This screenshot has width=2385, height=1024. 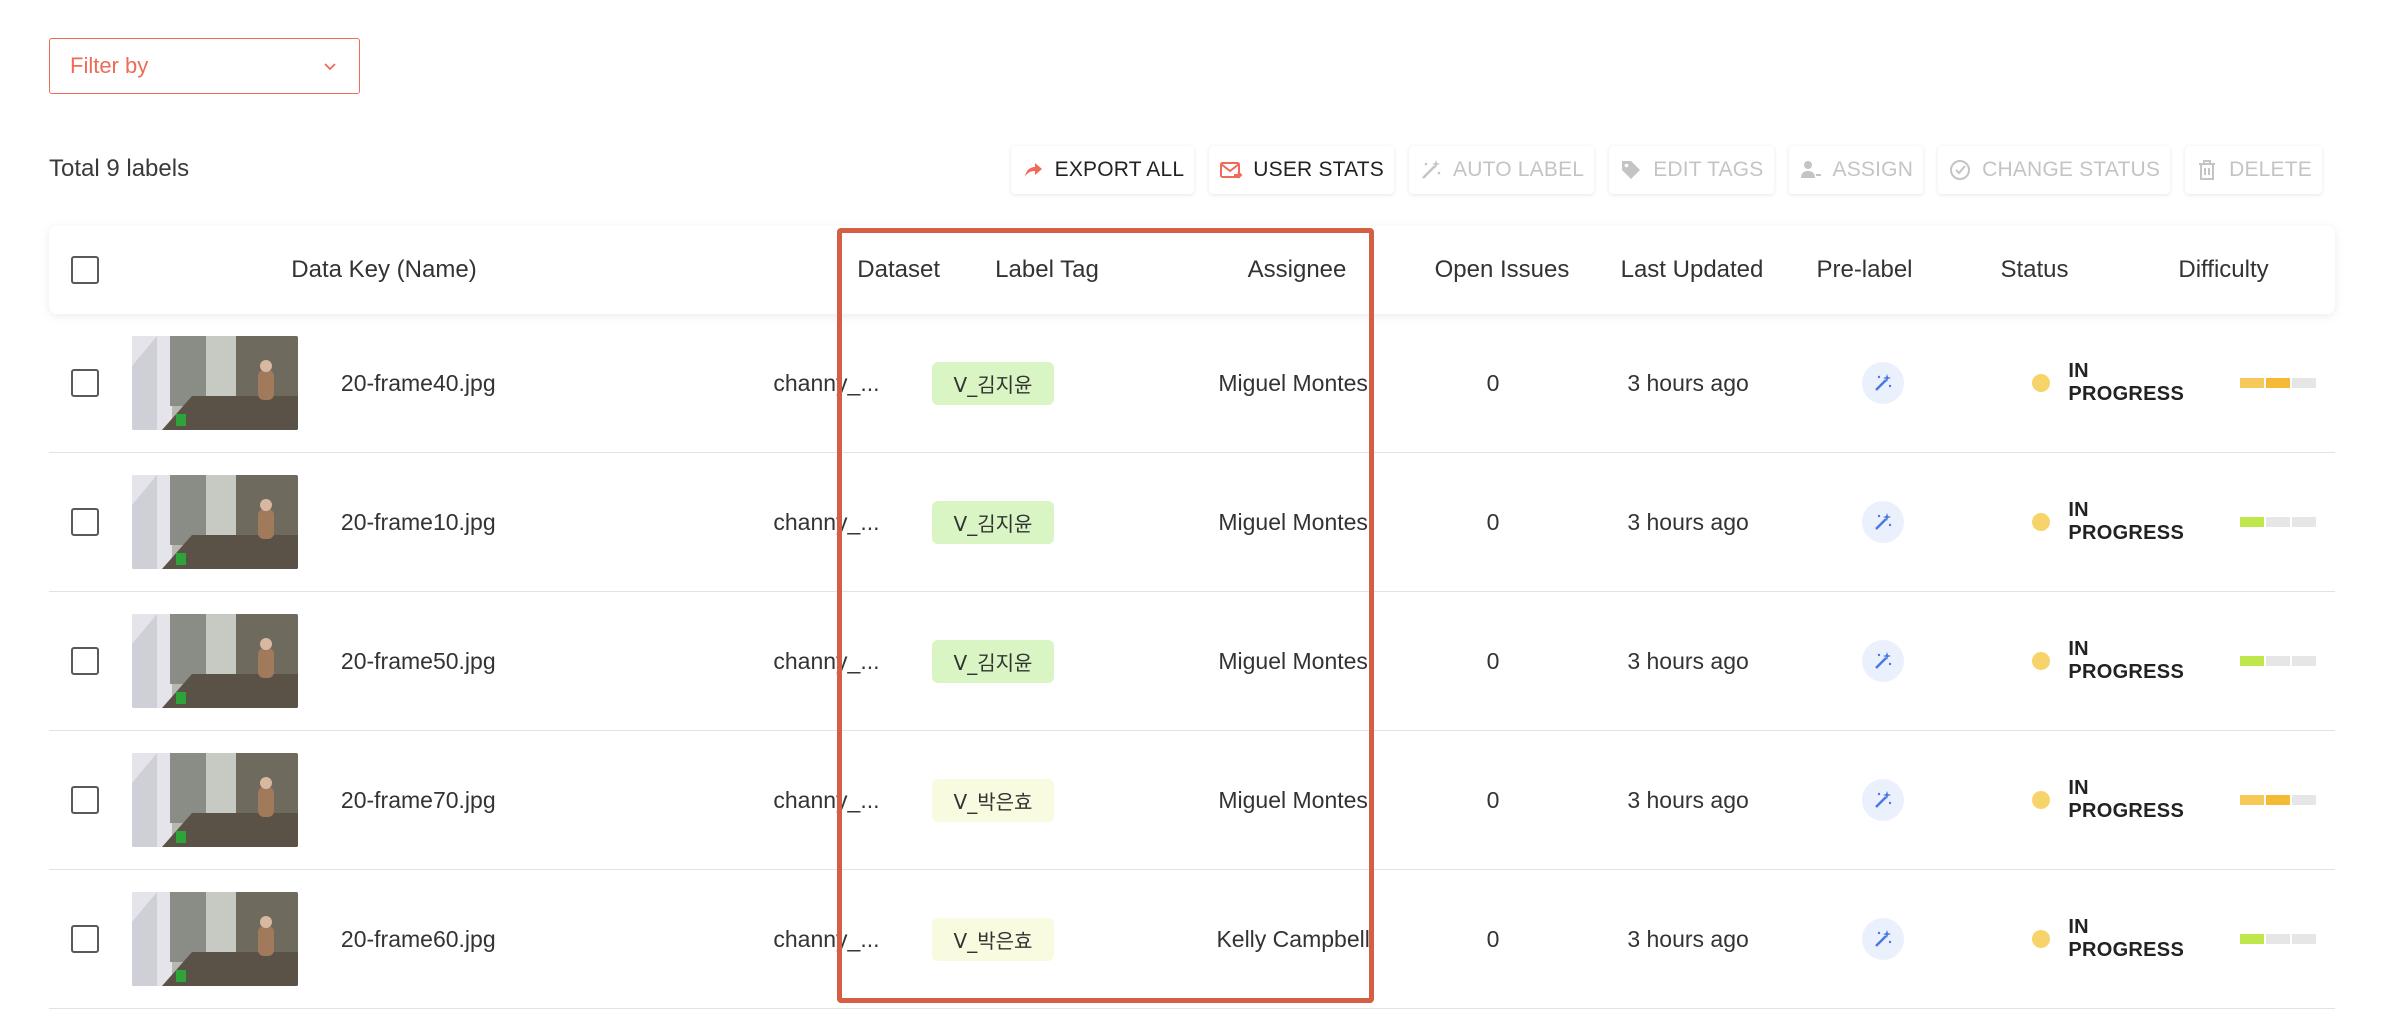 I want to click on select-all-checkbox, so click(x=85, y=270).